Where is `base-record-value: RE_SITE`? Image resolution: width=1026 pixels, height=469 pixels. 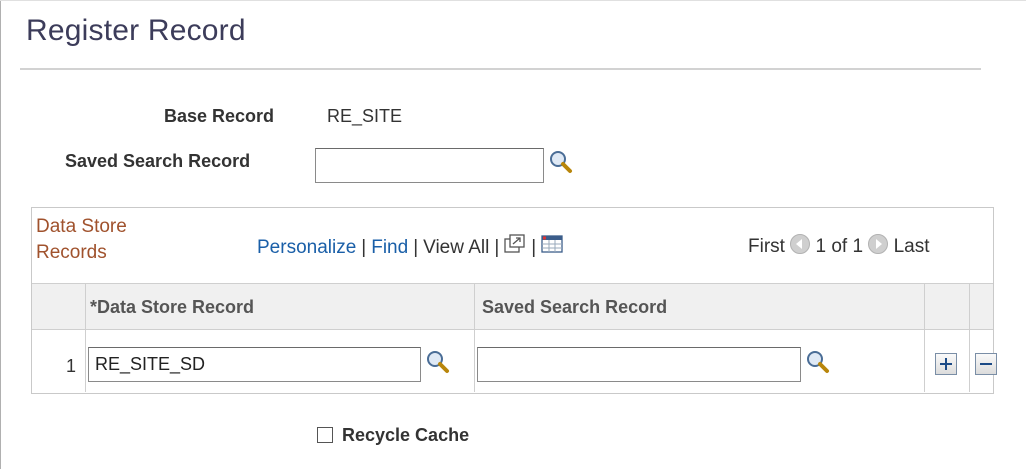 base-record-value: RE_SITE is located at coordinates (365, 116).